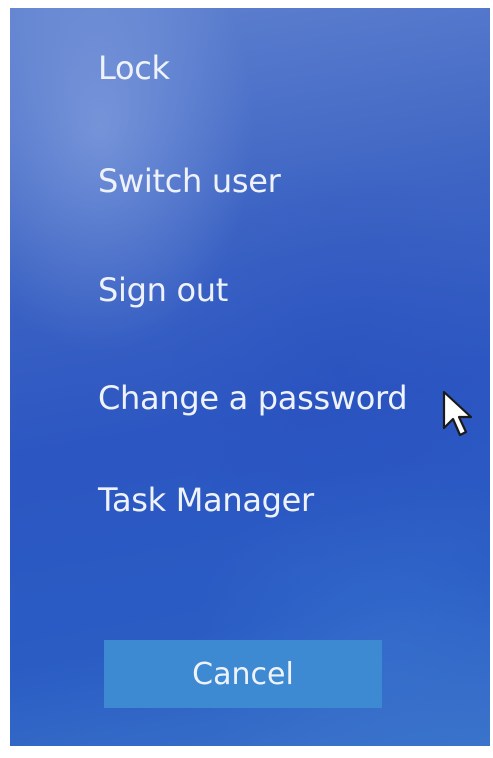  What do you see at coordinates (206, 500) in the screenshot?
I see `menu-item-task-manager: Task Manager` at bounding box center [206, 500].